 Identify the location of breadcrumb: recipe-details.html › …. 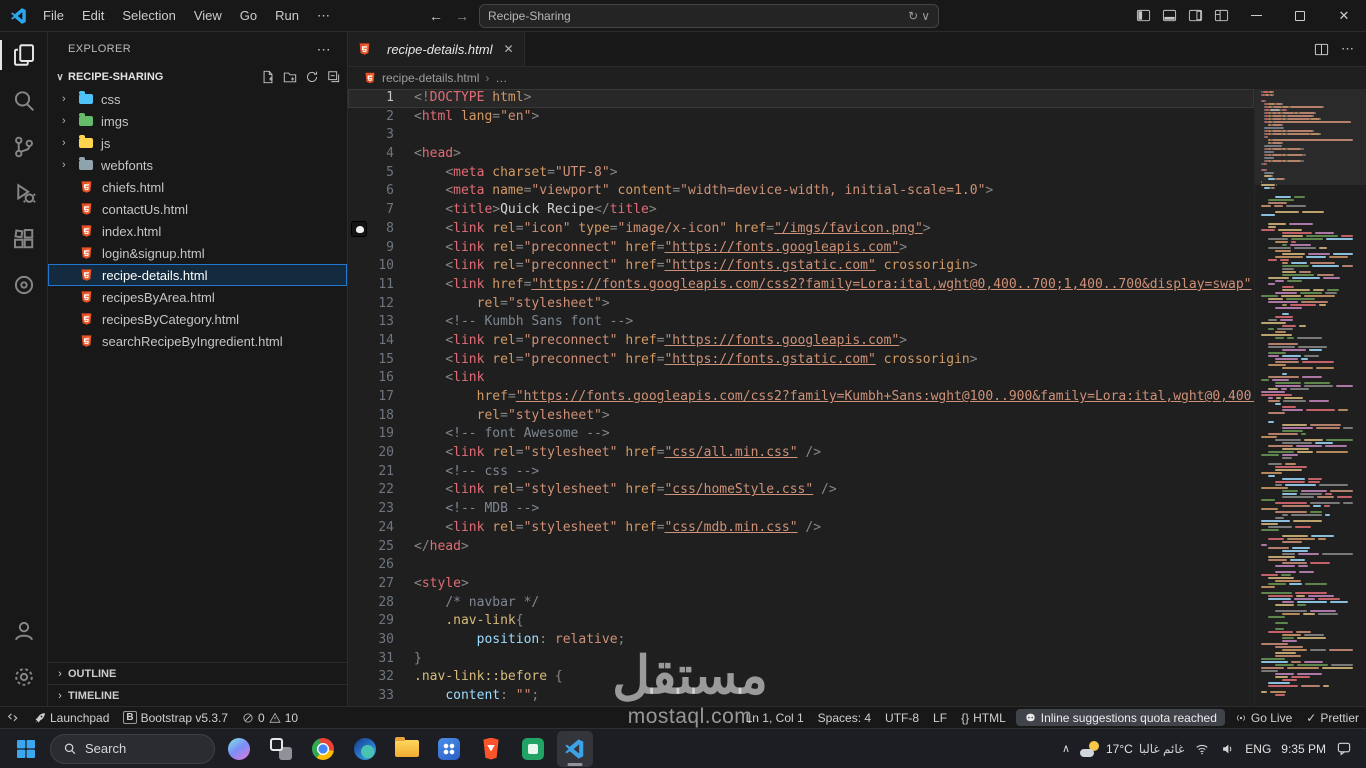
(857, 78).